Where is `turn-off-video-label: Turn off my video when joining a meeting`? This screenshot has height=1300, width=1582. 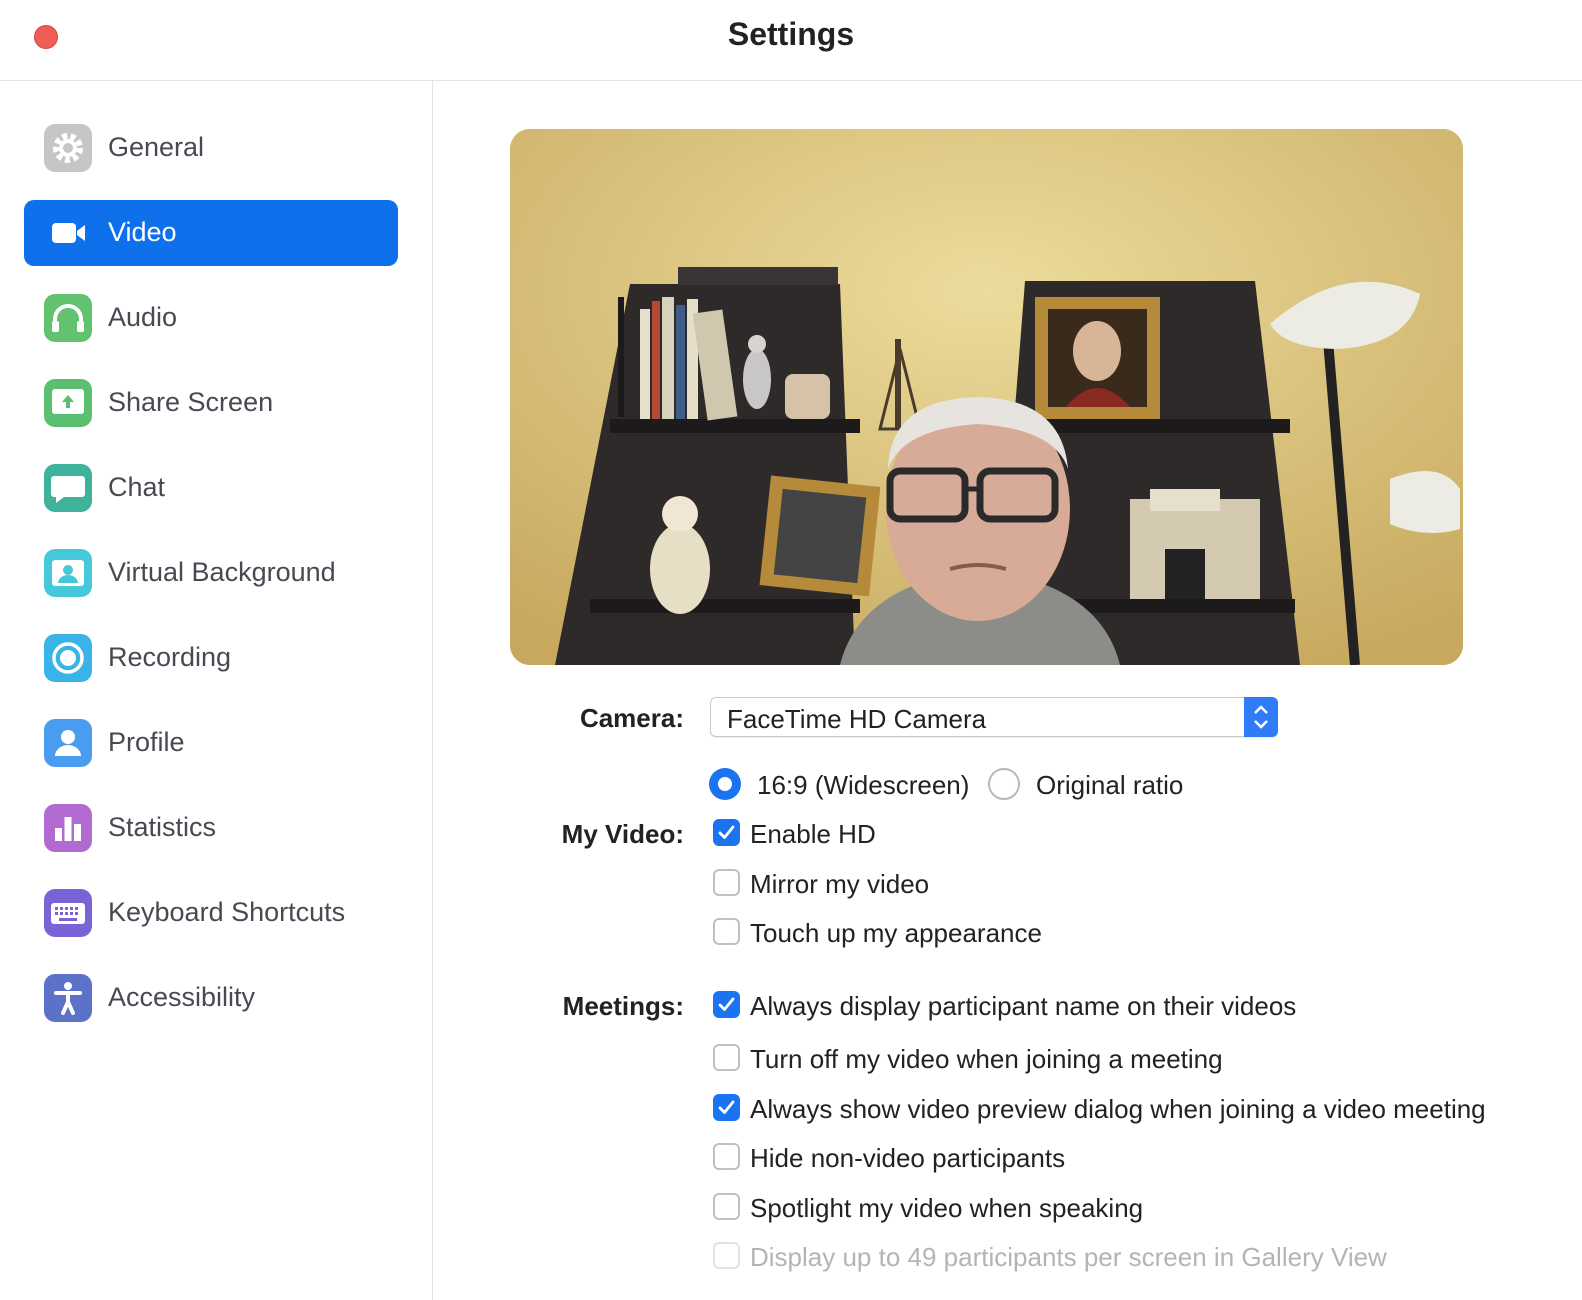
turn-off-video-label: Turn off my video when joining a meeting is located at coordinates (986, 1059).